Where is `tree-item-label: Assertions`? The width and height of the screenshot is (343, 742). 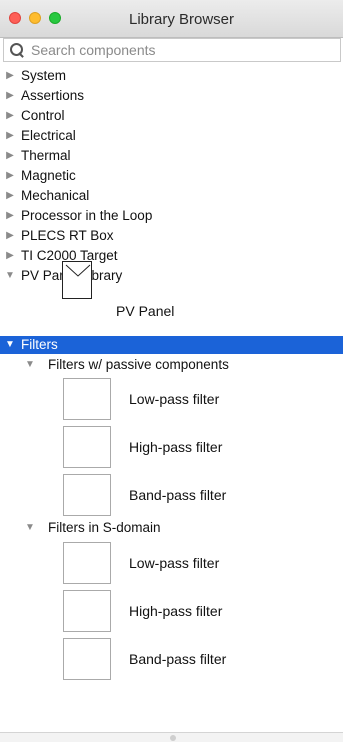
tree-item-label: Assertions is located at coordinates (53, 95).